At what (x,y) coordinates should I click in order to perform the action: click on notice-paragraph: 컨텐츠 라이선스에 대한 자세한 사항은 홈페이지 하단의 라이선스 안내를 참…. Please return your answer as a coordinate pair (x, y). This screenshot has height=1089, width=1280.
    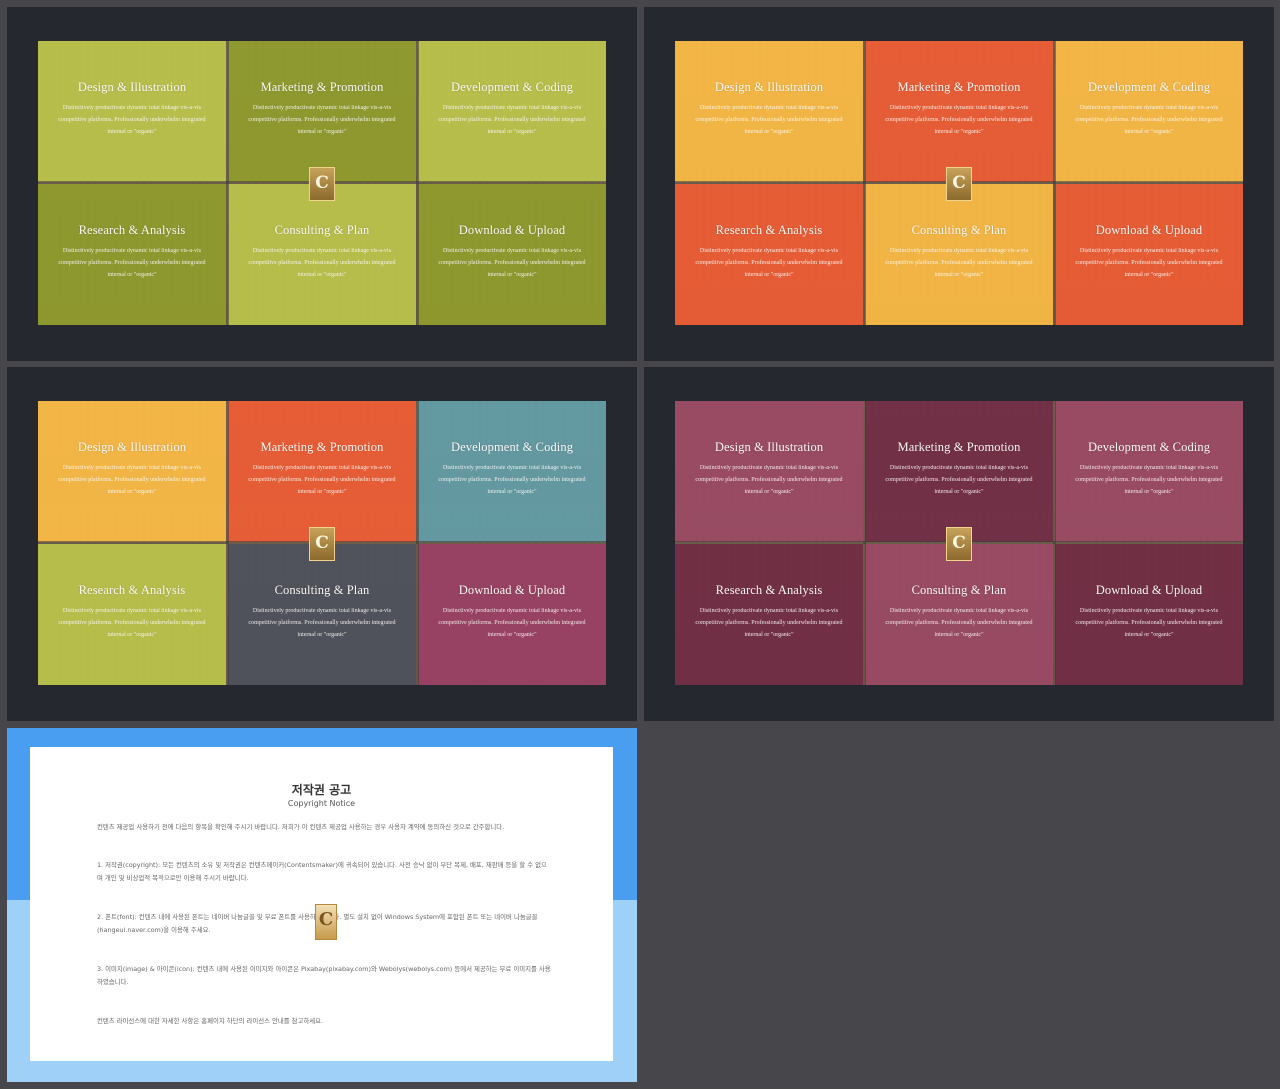
    Looking at the image, I should click on (210, 1021).